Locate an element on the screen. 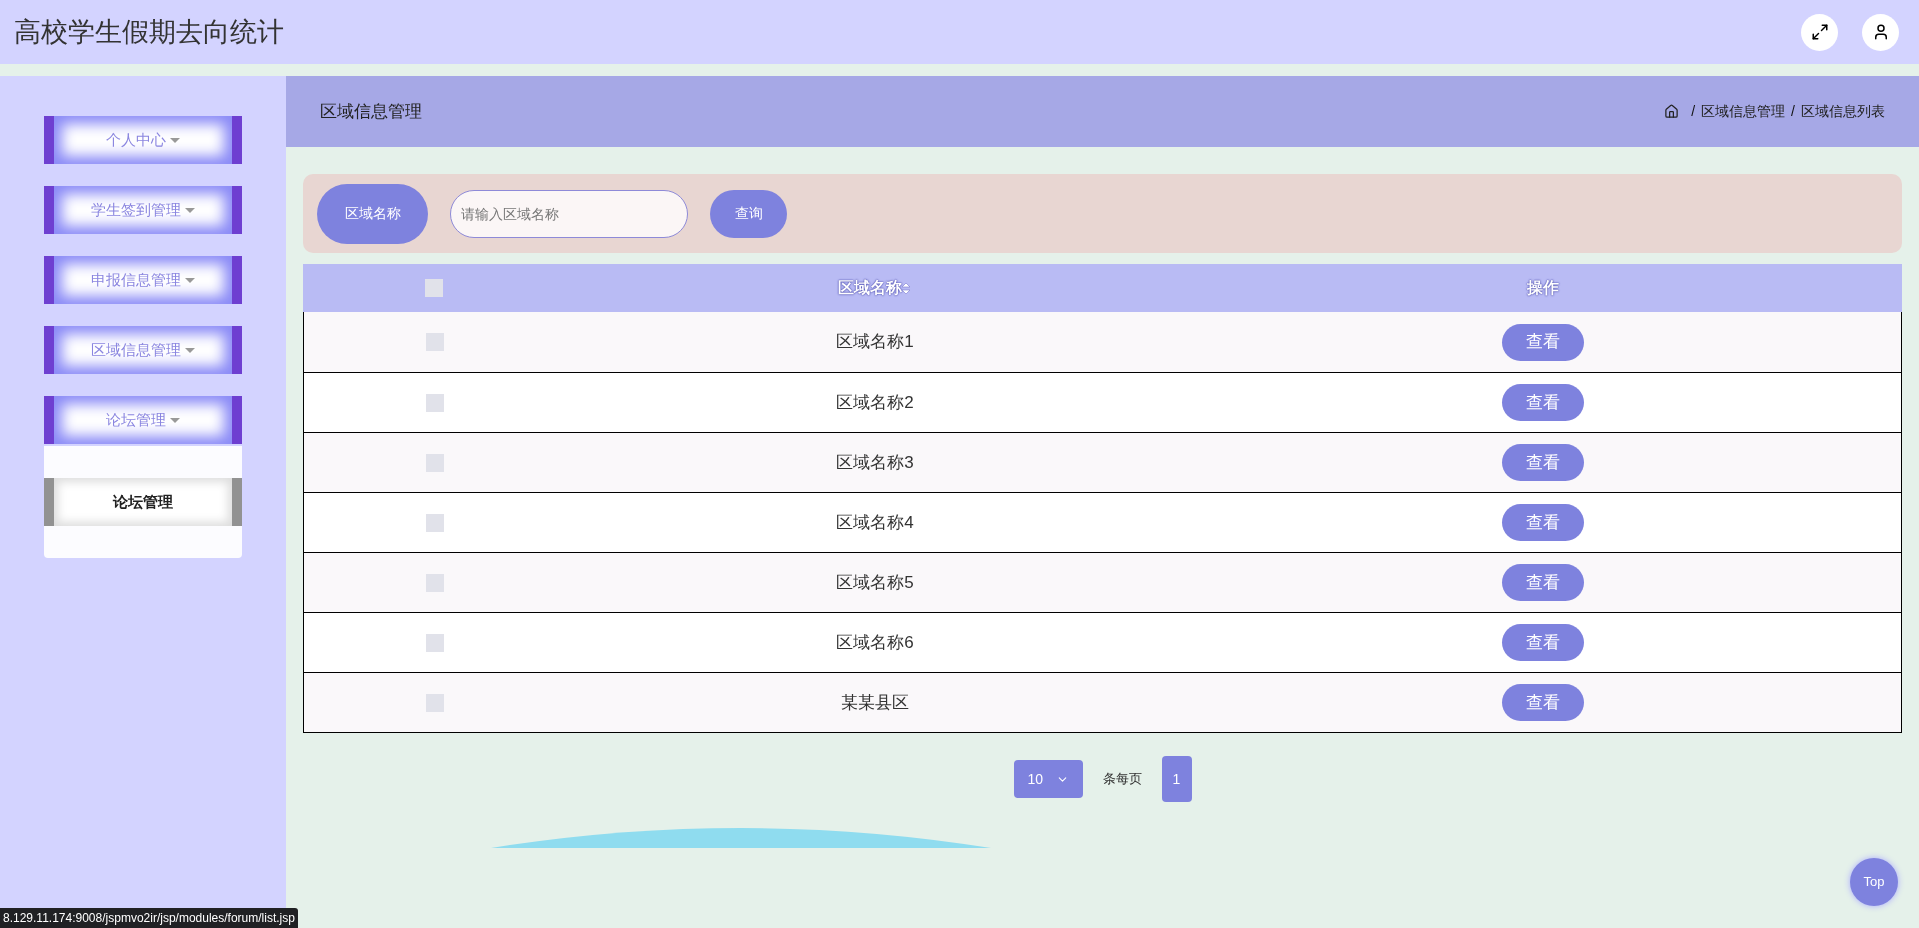 Image resolution: width=1919 pixels, height=928 pixels. expand-arrows-icon is located at coordinates (1819, 32).